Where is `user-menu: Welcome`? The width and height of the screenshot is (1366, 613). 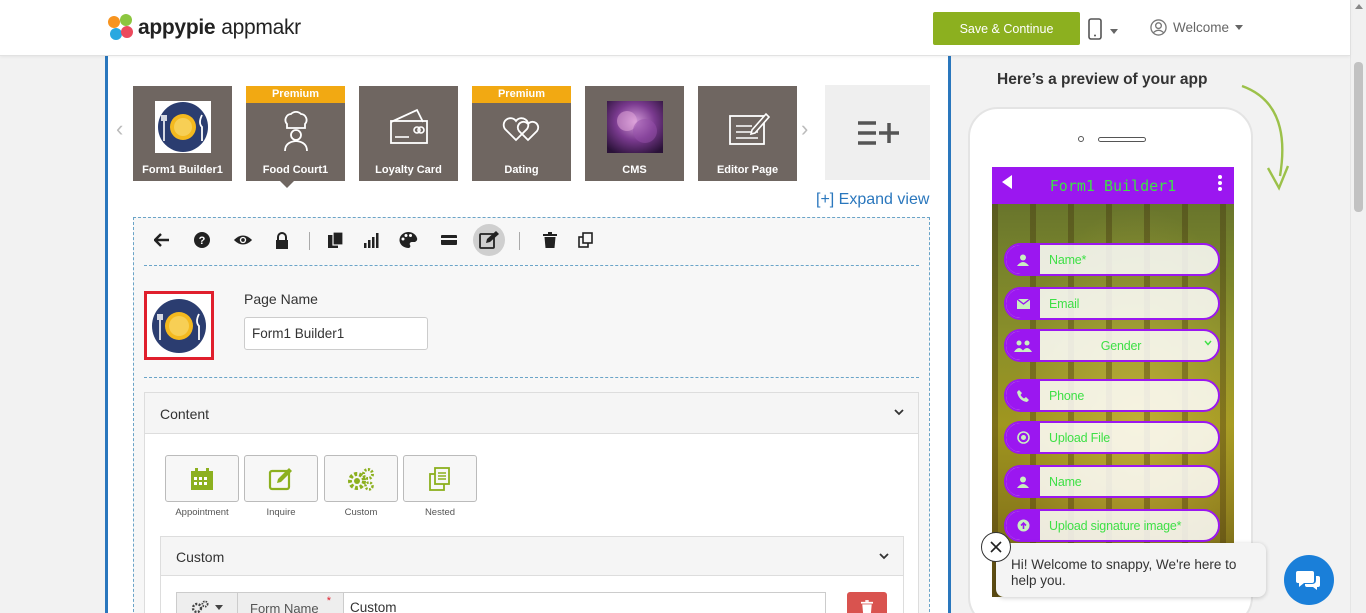
user-menu: Welcome is located at coordinates (1197, 27).